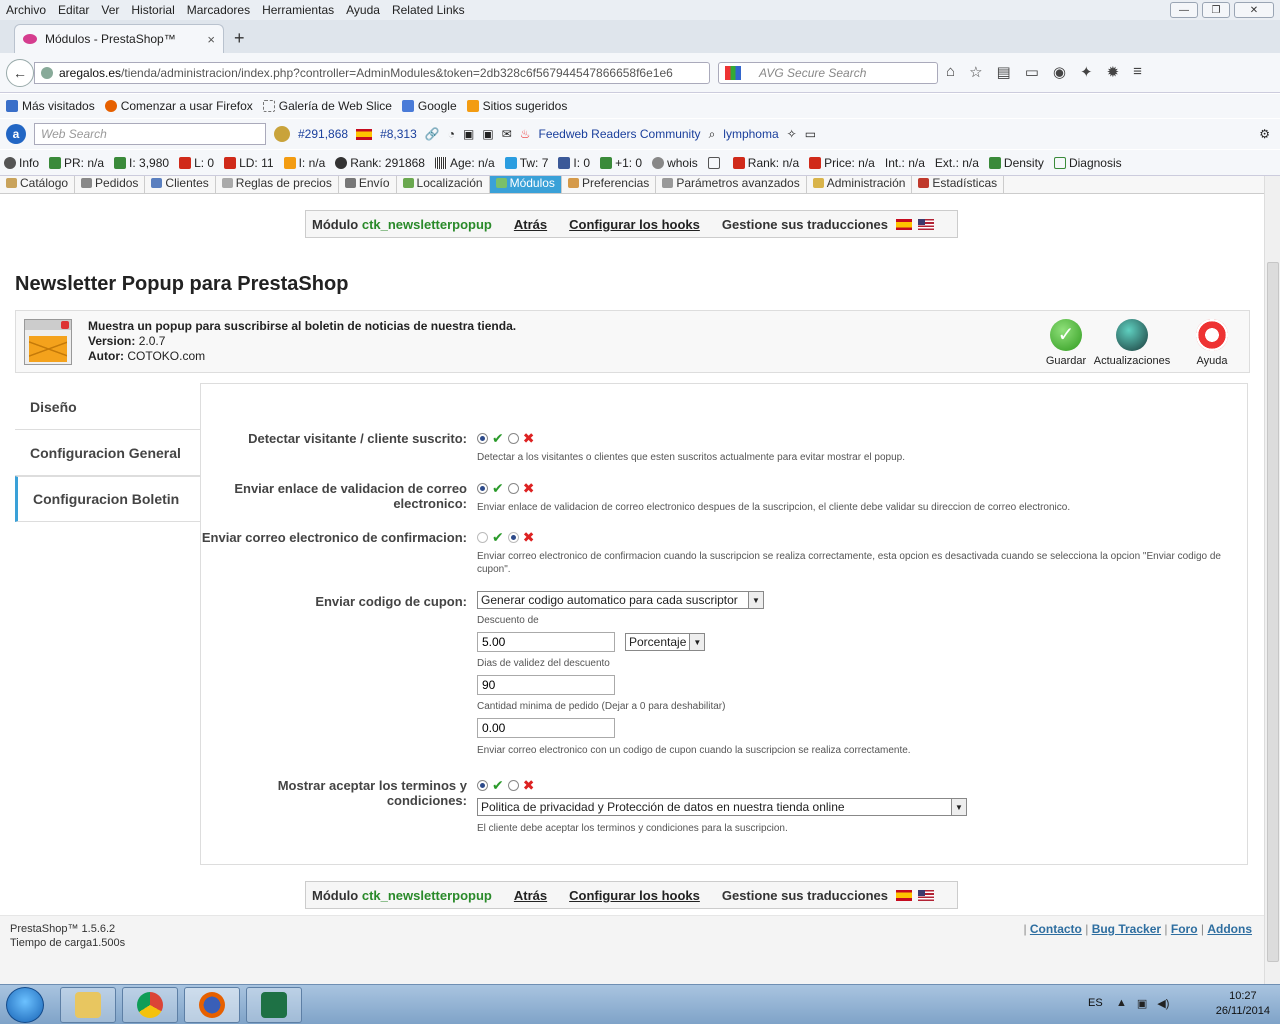 The image size is (1280, 1024). What do you see at coordinates (88, 1005) in the screenshot?
I see `taskbar-explorer` at bounding box center [88, 1005].